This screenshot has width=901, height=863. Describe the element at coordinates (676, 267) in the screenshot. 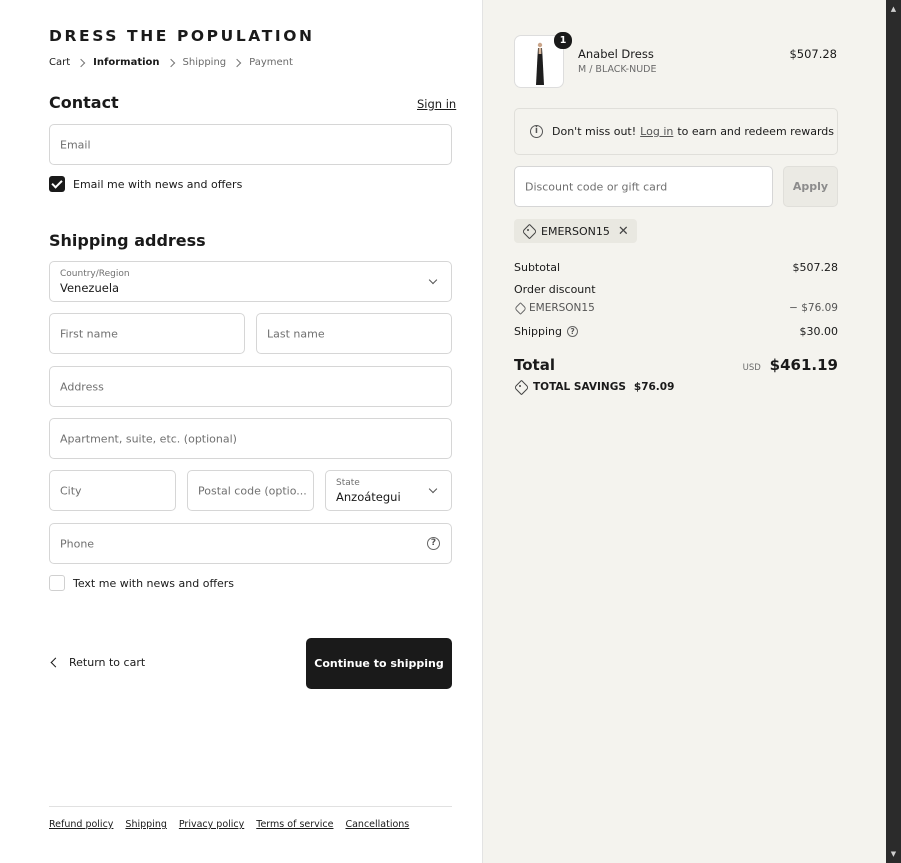

I see `subtotal-row: Subtotal $507.28` at that location.